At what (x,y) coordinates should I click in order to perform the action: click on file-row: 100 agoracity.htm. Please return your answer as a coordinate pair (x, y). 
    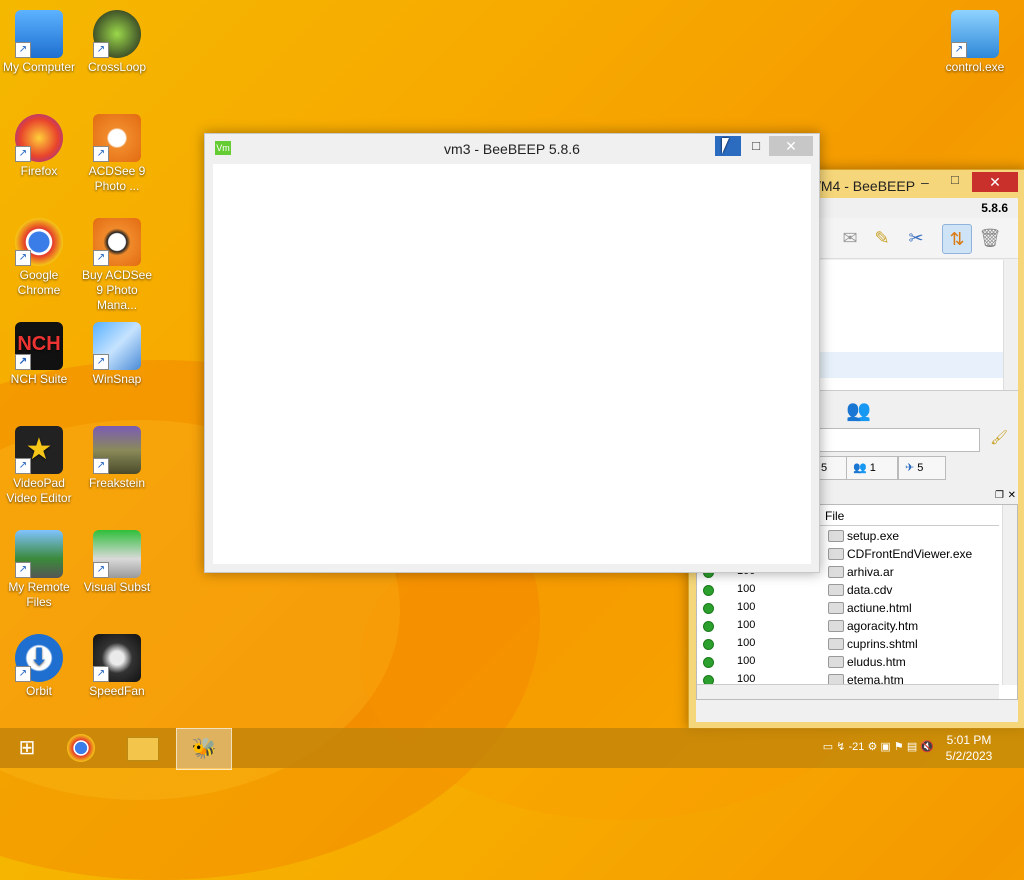
    Looking at the image, I should click on (849, 626).